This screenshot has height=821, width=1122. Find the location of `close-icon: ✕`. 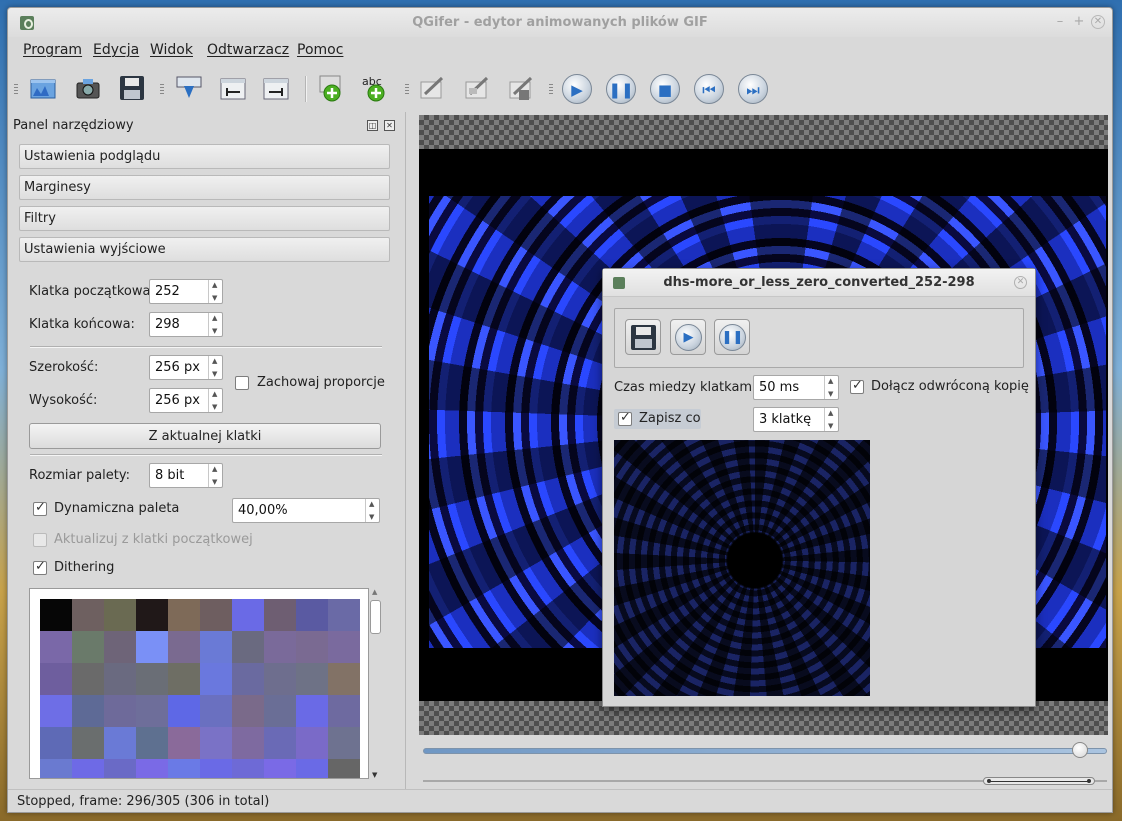

close-icon: ✕ is located at coordinates (1098, 22).